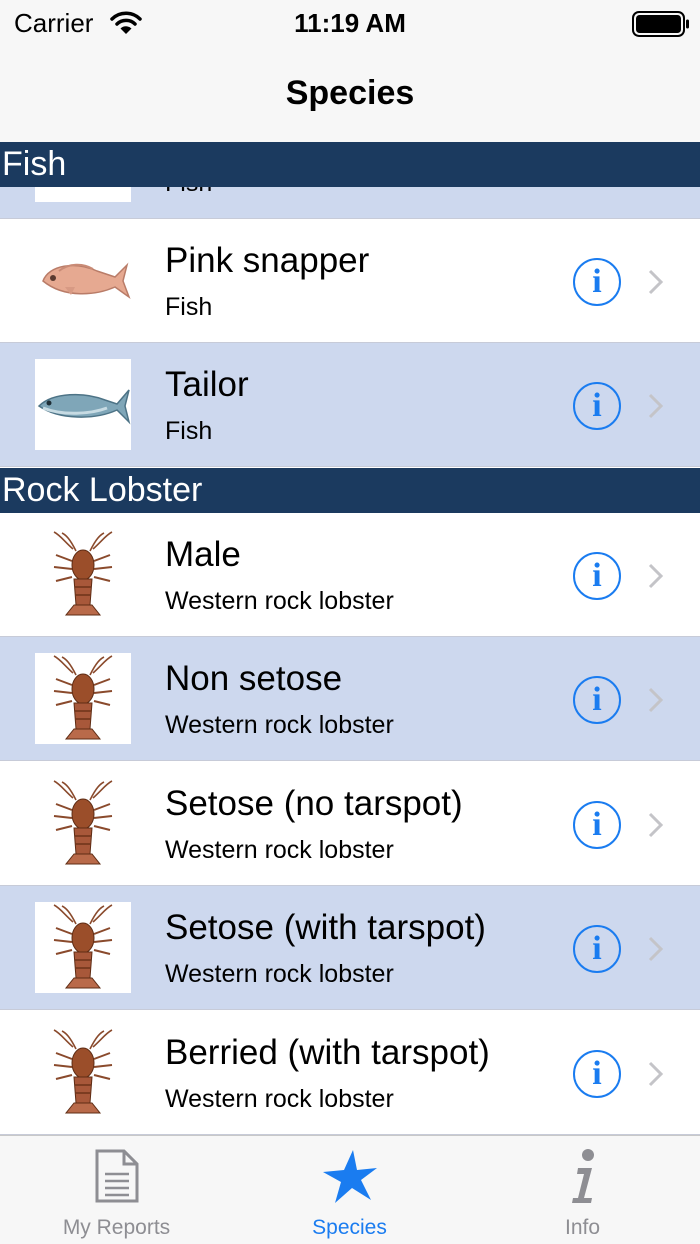 The image size is (700, 1244). What do you see at coordinates (83, 404) in the screenshot?
I see `tailor-fish-icon` at bounding box center [83, 404].